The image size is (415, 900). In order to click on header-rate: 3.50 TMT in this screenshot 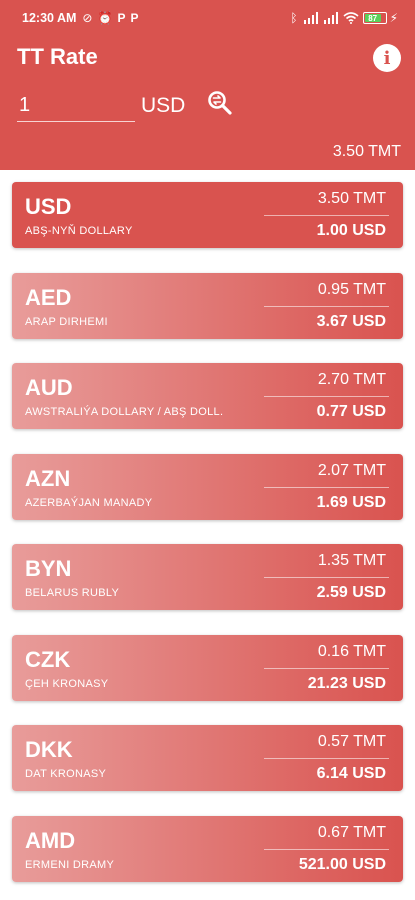, I will do `click(366, 151)`.